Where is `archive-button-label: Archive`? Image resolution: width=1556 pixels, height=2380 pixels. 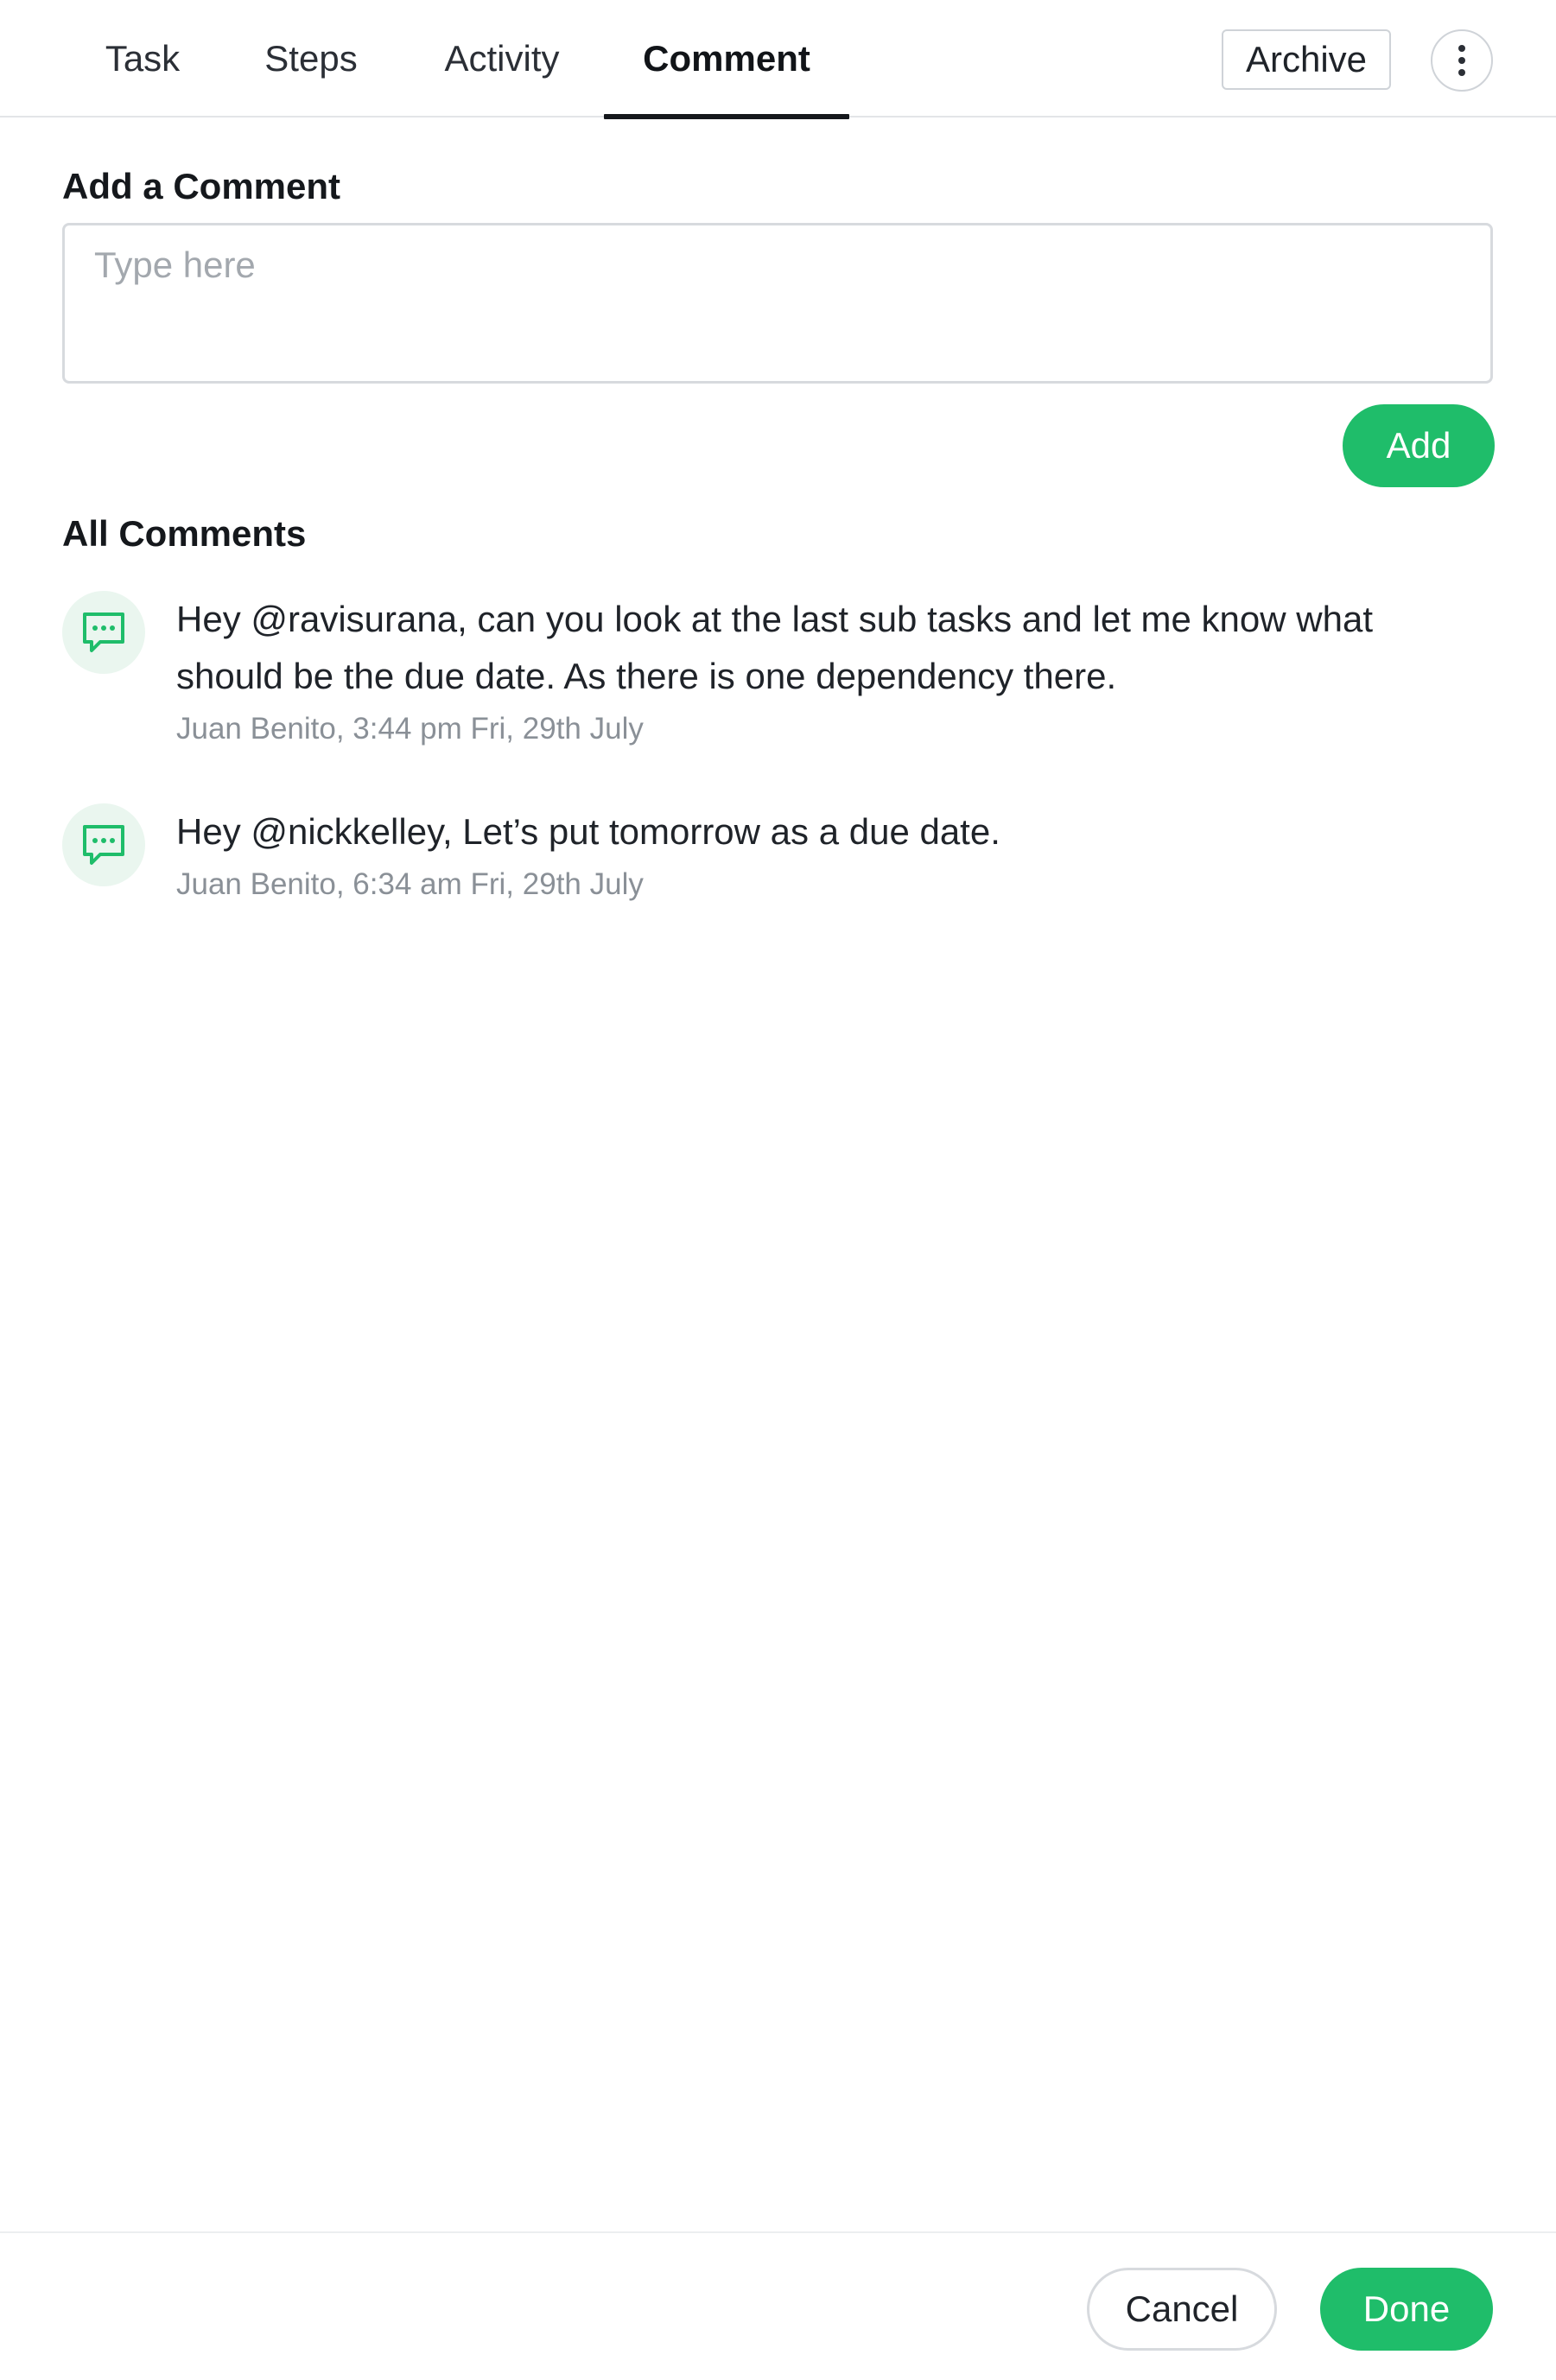
archive-button-label: Archive is located at coordinates (1306, 59).